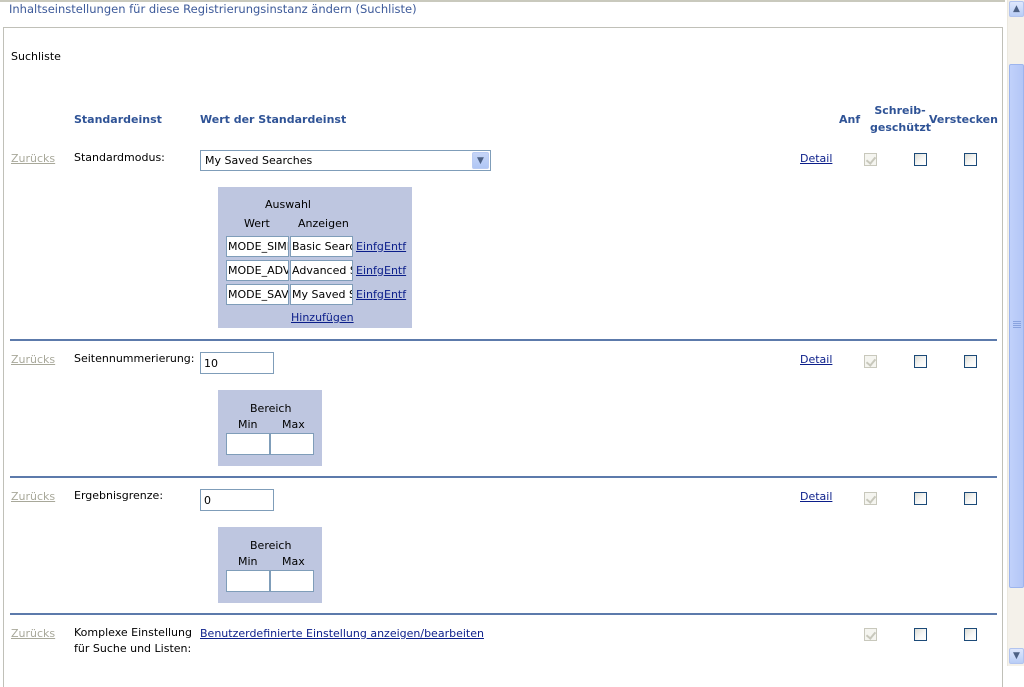  What do you see at coordinates (816, 158) in the screenshot?
I see `detail-link-mode: Detail` at bounding box center [816, 158].